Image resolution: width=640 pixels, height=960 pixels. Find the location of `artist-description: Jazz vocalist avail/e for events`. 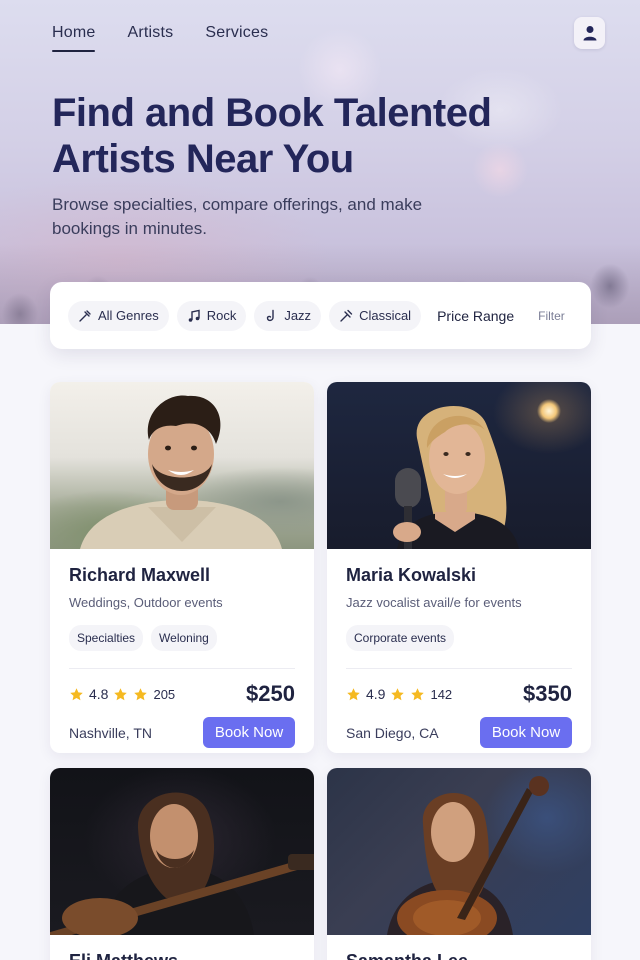

artist-description: Jazz vocalist avail/e for events is located at coordinates (434, 602).